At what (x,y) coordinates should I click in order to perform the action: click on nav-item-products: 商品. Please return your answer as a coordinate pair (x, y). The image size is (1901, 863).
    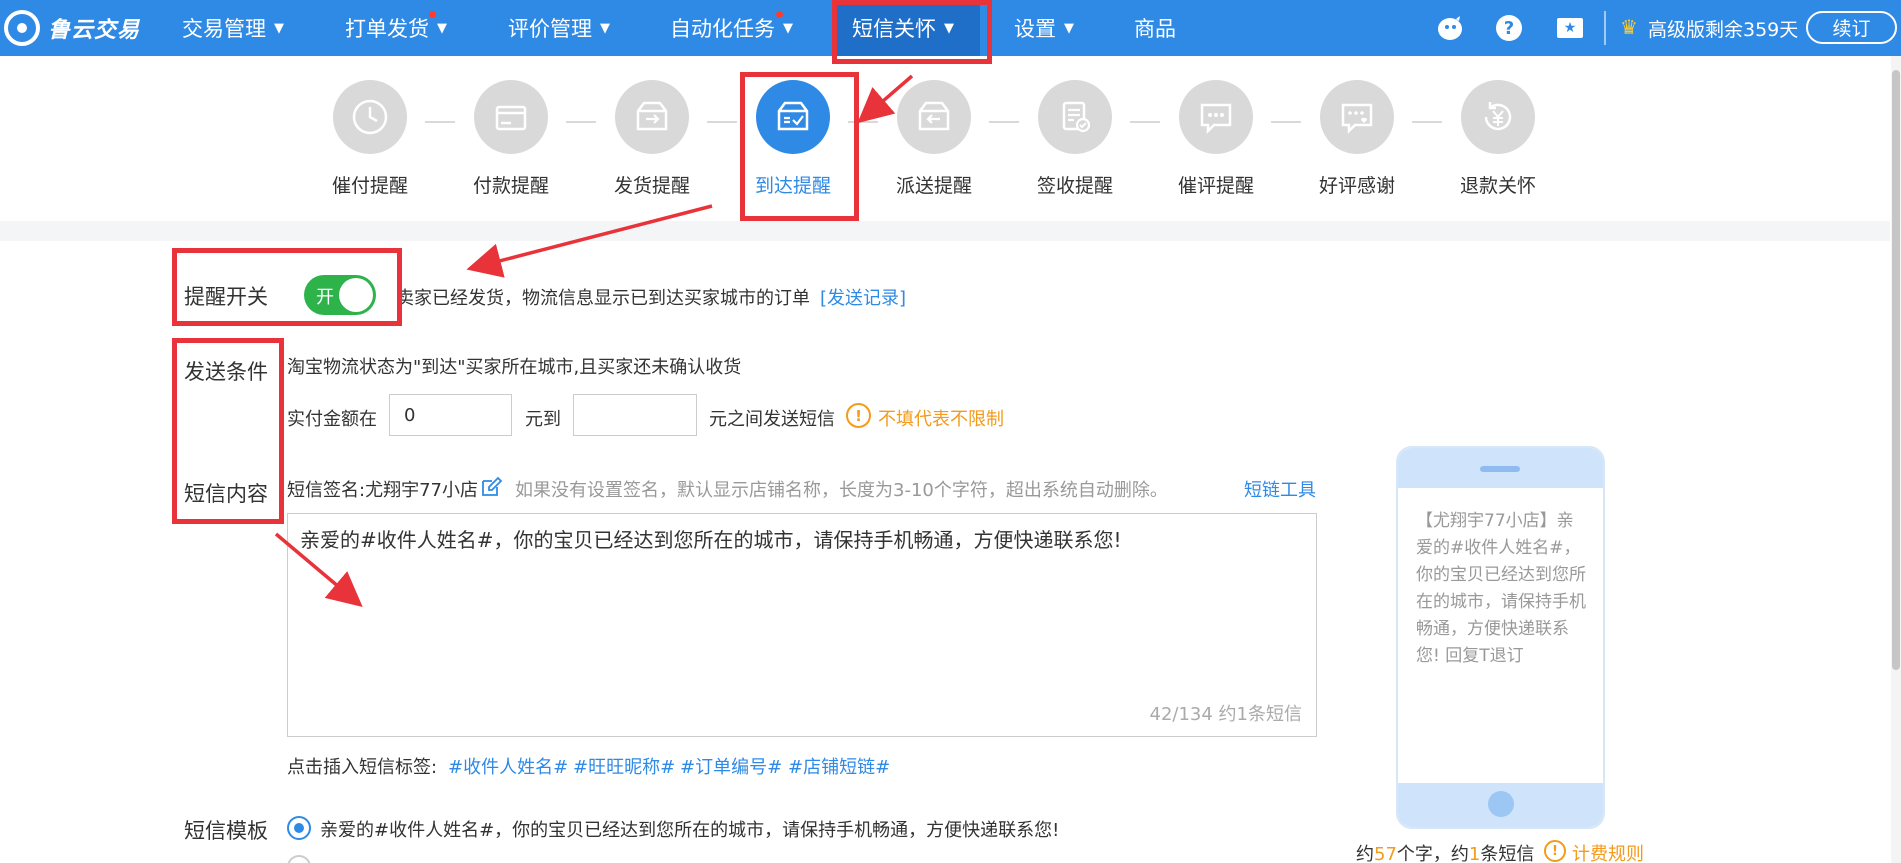
    Looking at the image, I should click on (1155, 28).